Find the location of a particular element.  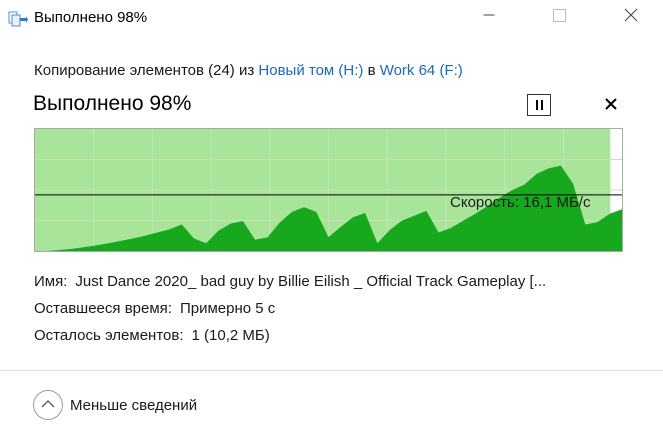

footer-divider is located at coordinates (331, 370).